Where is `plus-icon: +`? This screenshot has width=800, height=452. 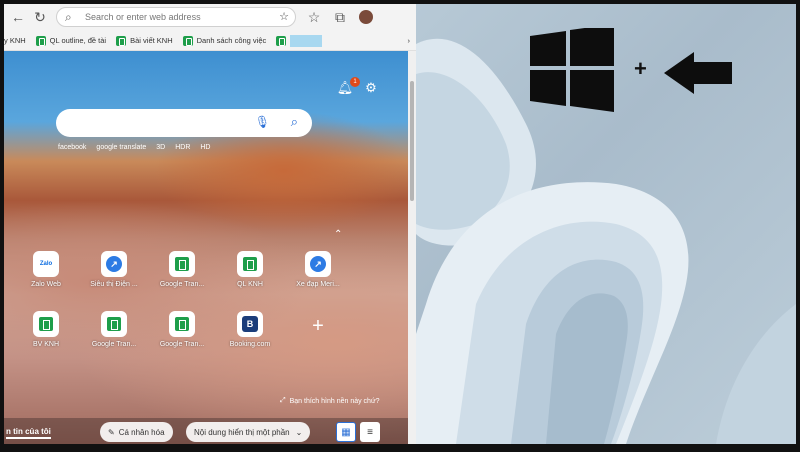 plus-icon: + is located at coordinates (318, 325).